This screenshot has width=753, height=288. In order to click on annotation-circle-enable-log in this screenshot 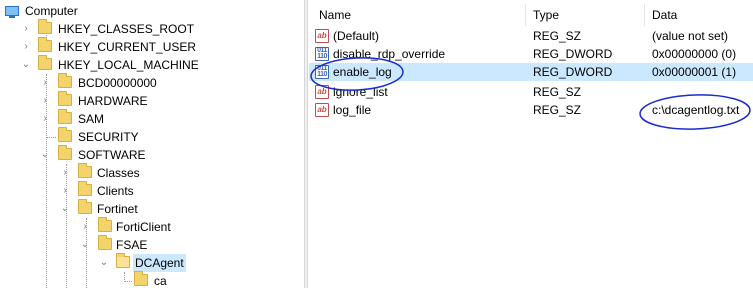, I will do `click(357, 74)`.